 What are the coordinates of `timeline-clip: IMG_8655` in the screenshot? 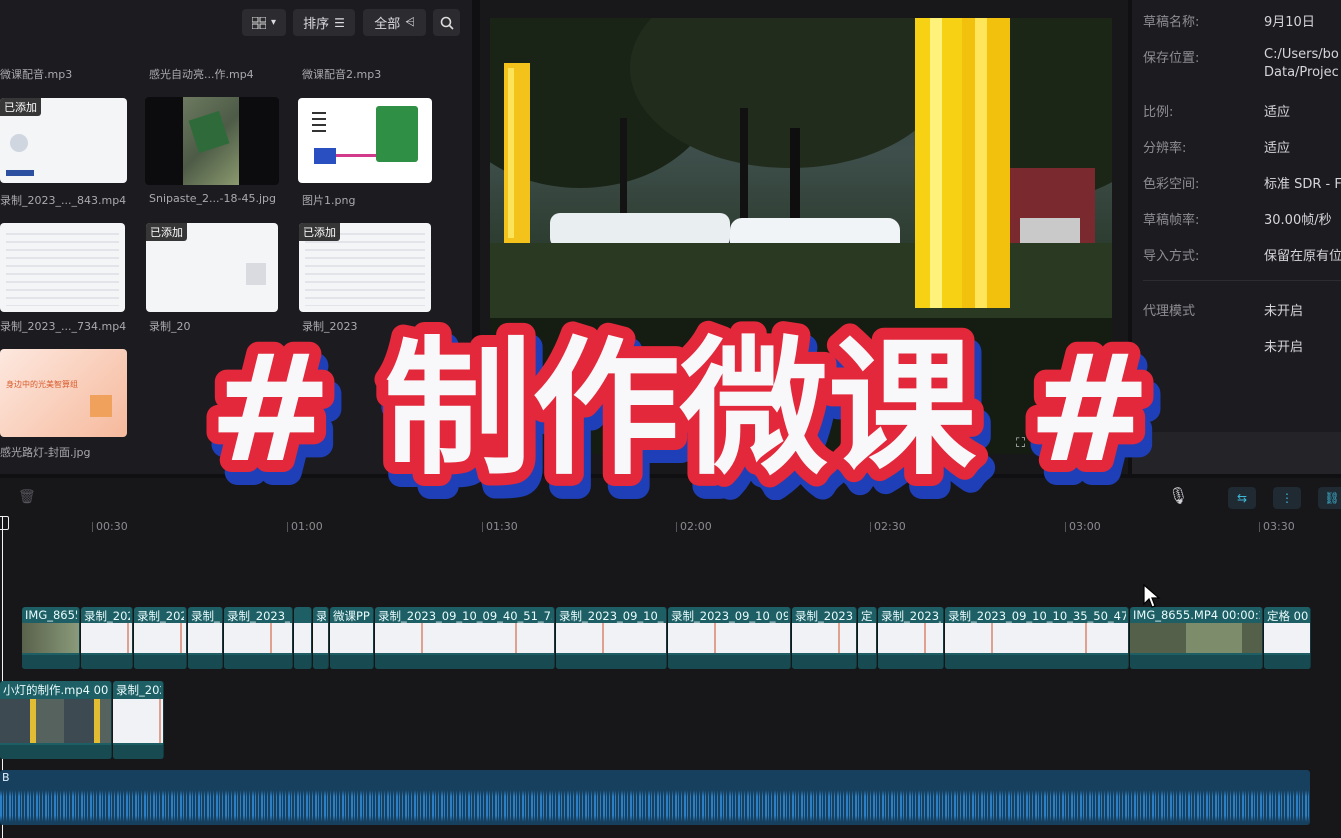 It's located at (51, 638).